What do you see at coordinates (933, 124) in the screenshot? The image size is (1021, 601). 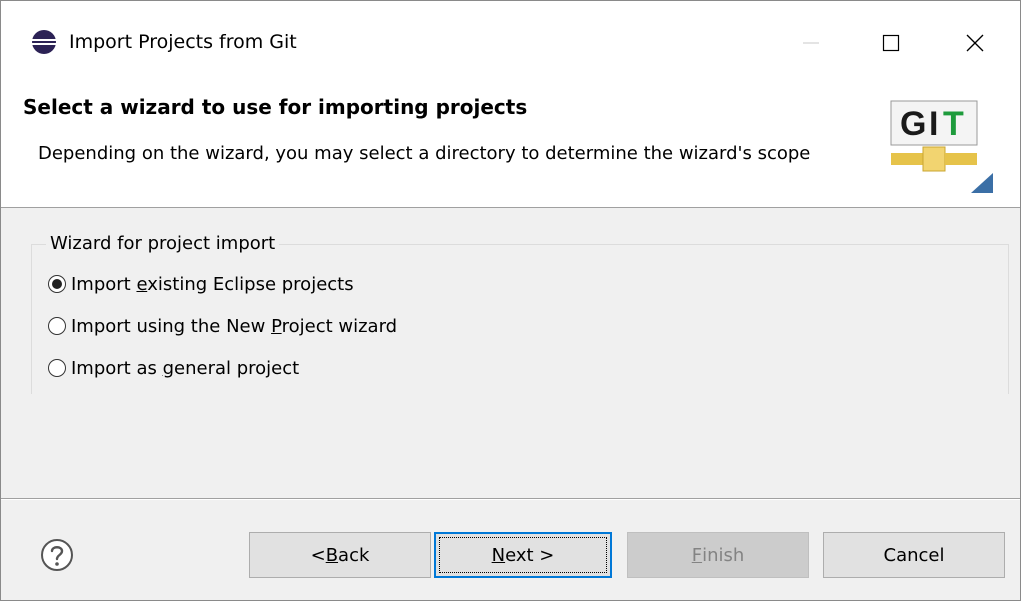 I see `git-logo-letter-i: I` at bounding box center [933, 124].